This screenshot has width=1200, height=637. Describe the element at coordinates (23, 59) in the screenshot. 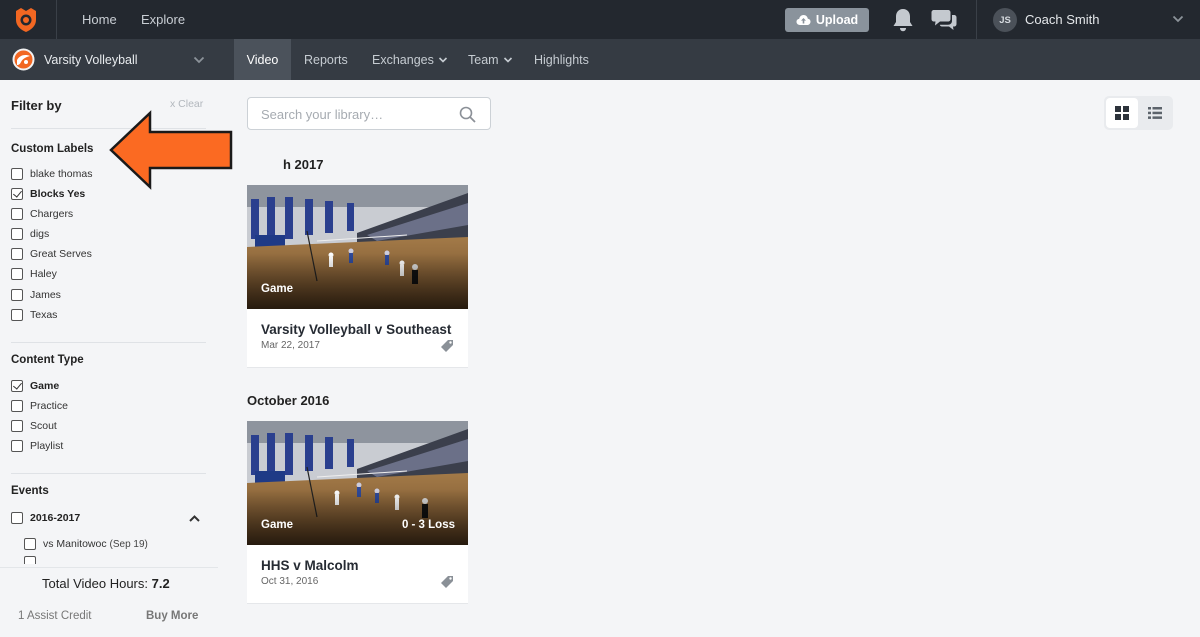

I see `team-logo-icon` at that location.